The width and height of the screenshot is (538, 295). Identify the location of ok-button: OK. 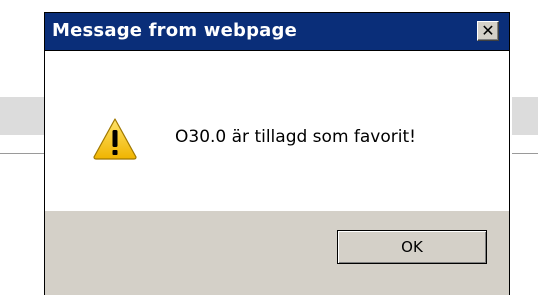
(412, 247).